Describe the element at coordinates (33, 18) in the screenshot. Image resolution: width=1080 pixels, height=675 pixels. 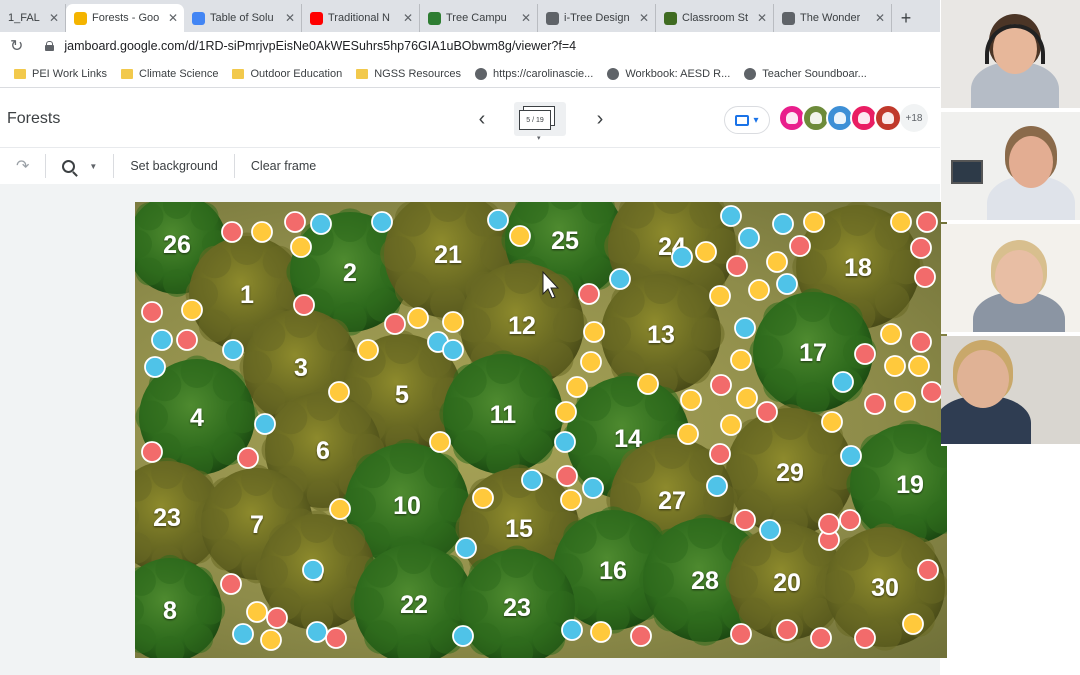
I see `browser-tab: 1_FALL Fo ✕` at that location.